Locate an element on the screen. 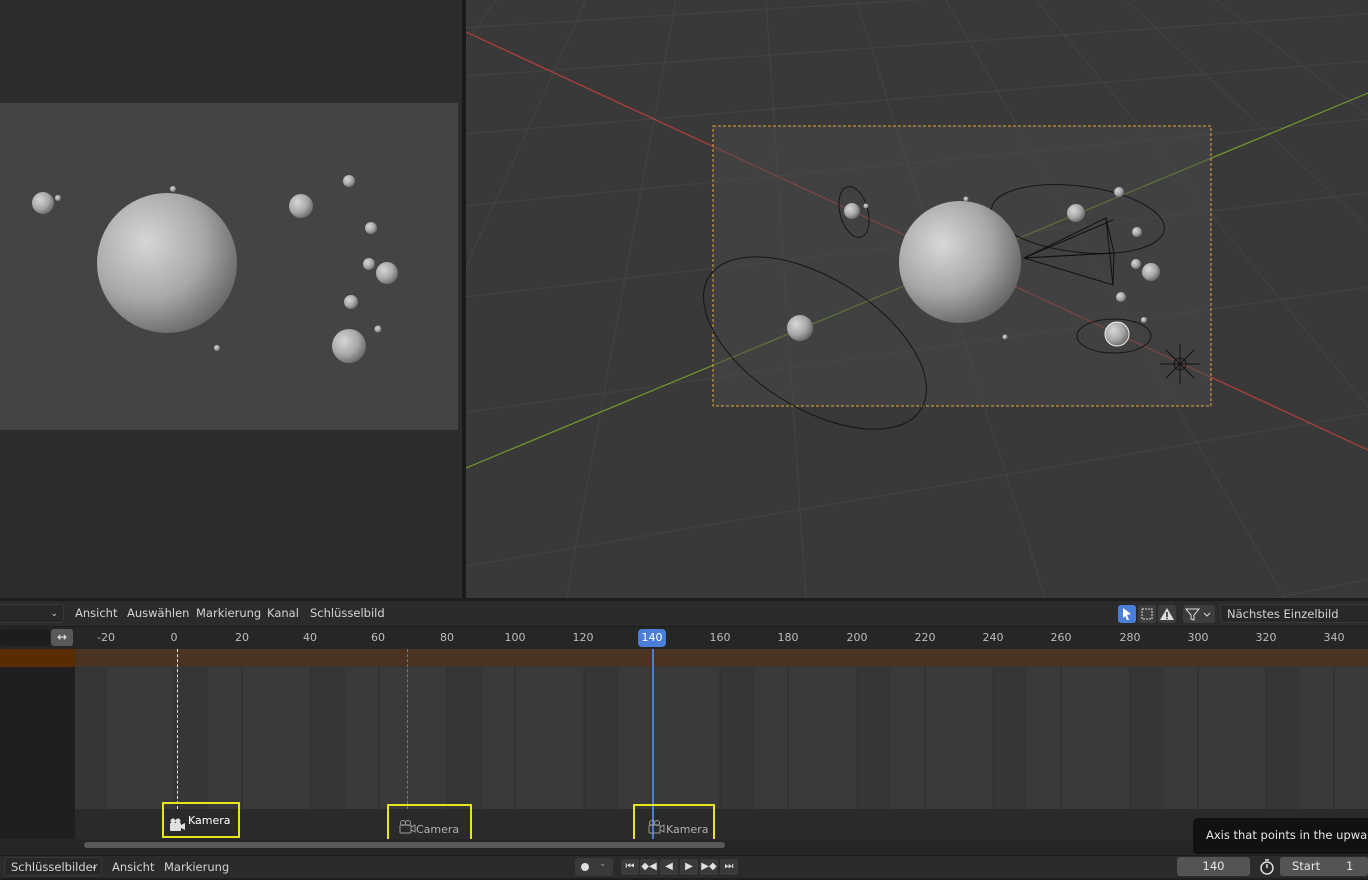  tick-label: 200 is located at coordinates (857, 637).